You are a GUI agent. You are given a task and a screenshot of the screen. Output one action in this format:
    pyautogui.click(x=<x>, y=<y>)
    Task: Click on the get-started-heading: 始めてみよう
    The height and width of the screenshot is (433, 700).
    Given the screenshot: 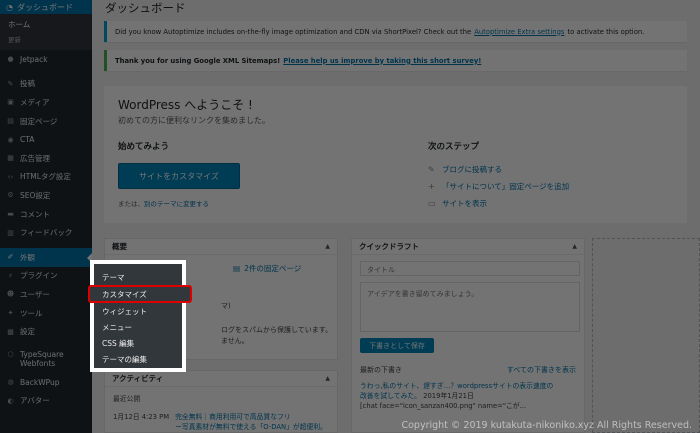 What is the action you would take?
    pyautogui.click(x=144, y=147)
    